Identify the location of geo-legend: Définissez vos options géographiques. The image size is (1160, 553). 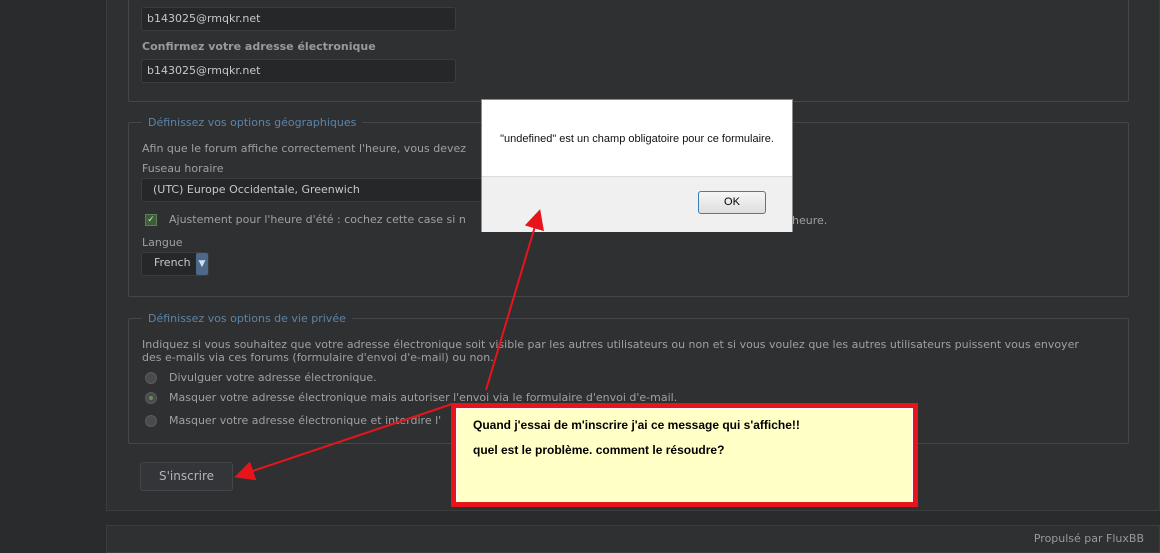
(252, 122).